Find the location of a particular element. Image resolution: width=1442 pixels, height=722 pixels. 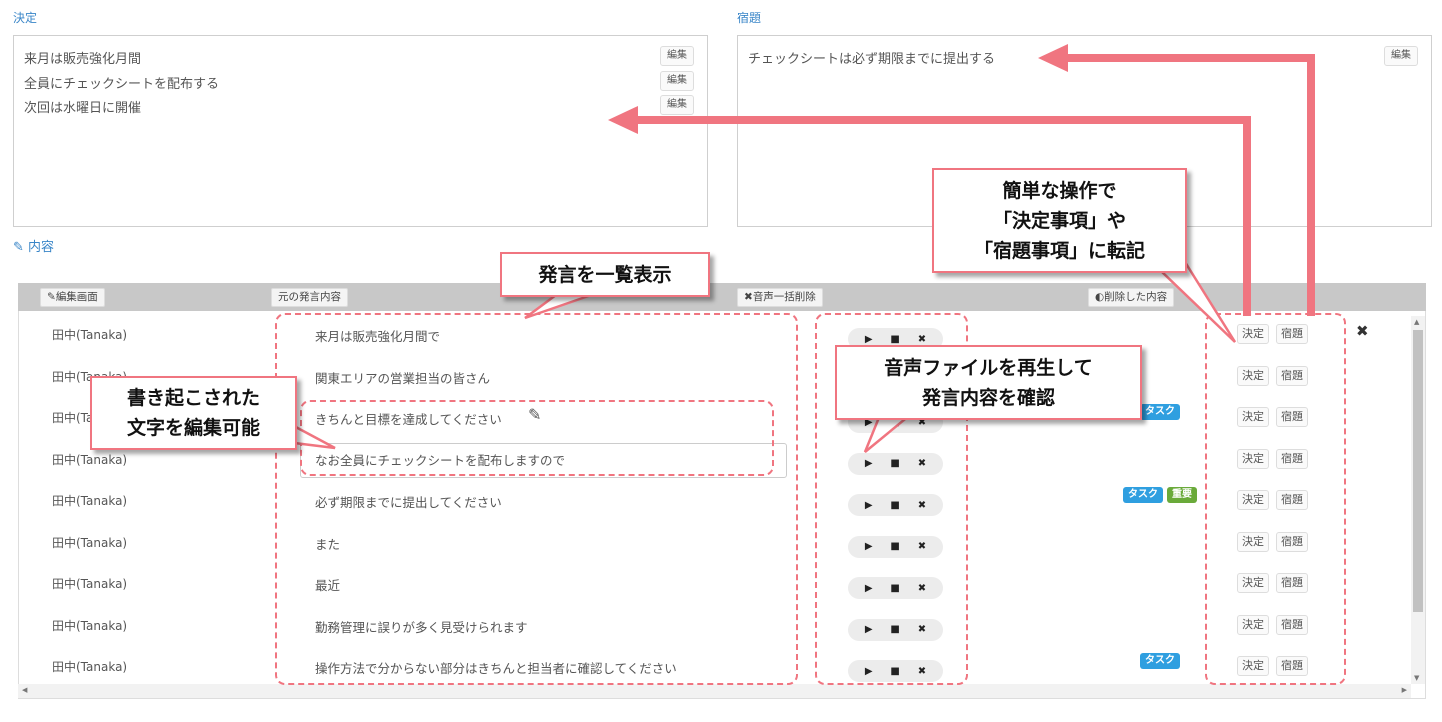

deleted-content-button: ◐削除した内容 is located at coordinates (1131, 297).